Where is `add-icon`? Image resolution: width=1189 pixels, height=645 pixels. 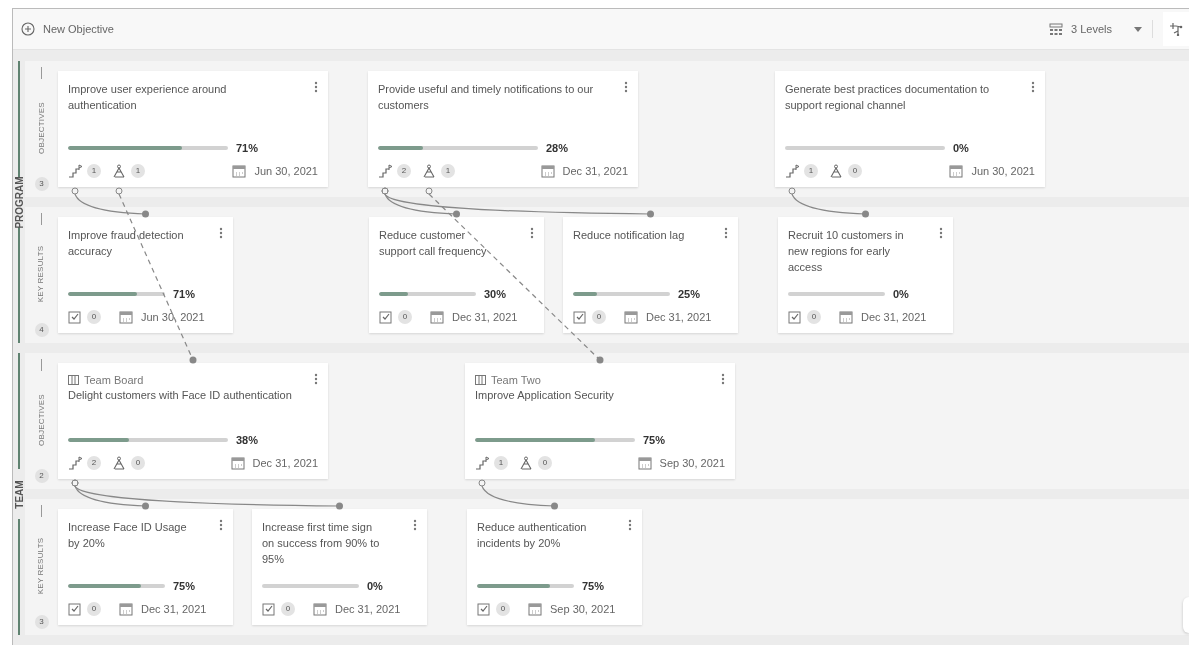 add-icon is located at coordinates (28, 29).